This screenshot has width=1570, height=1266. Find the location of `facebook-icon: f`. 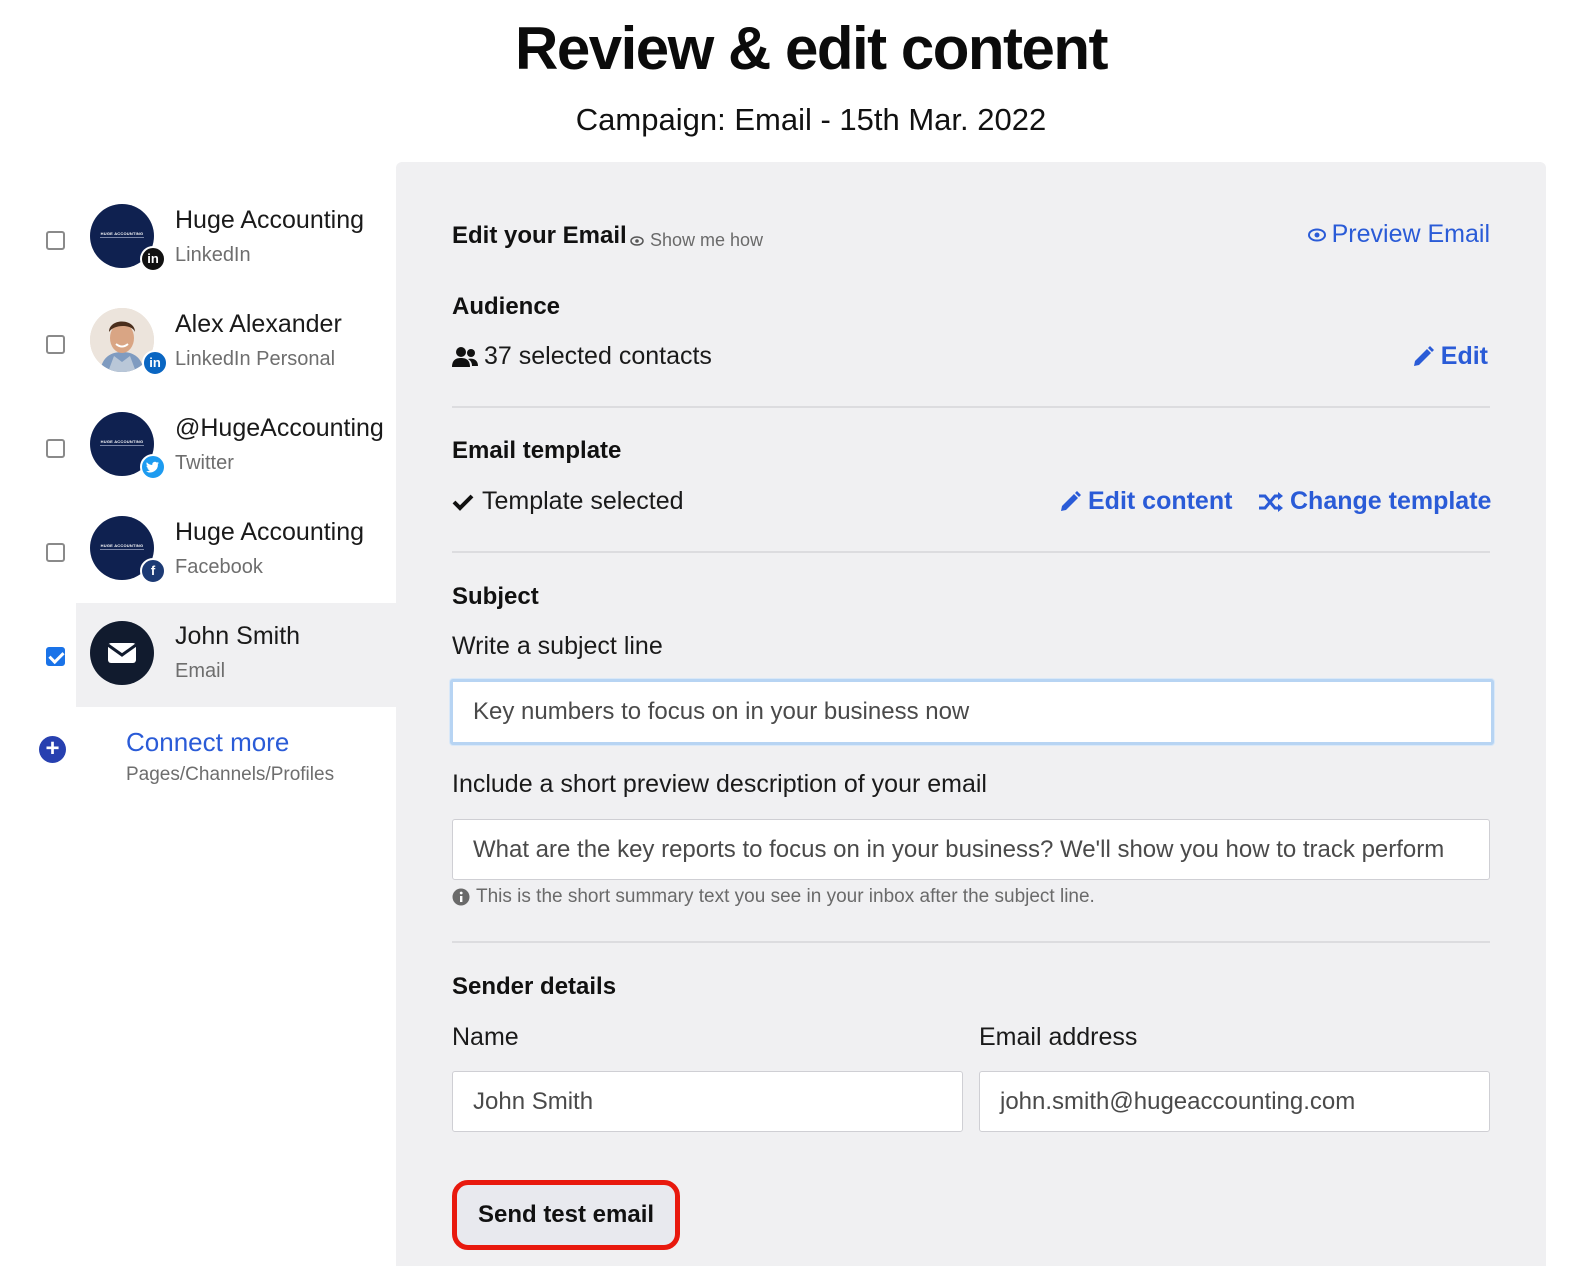

facebook-icon: f is located at coordinates (153, 571).